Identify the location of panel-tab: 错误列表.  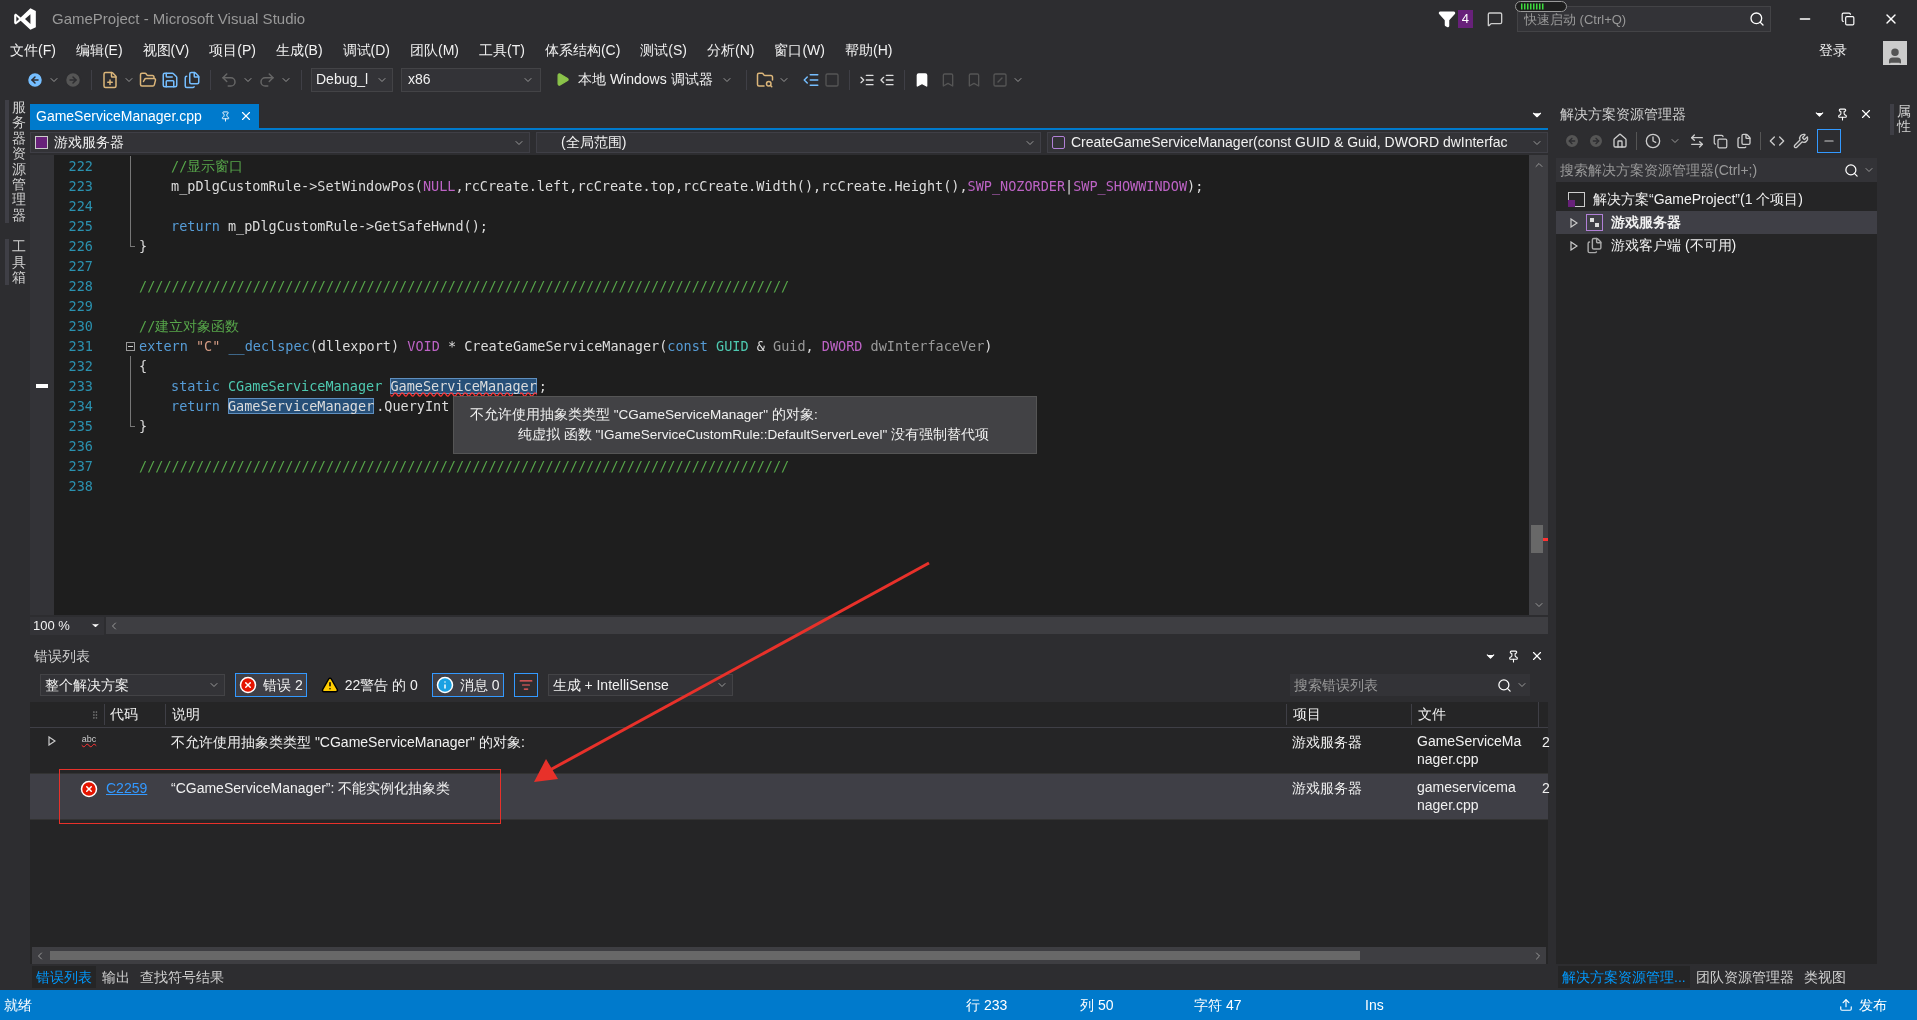
(64, 977).